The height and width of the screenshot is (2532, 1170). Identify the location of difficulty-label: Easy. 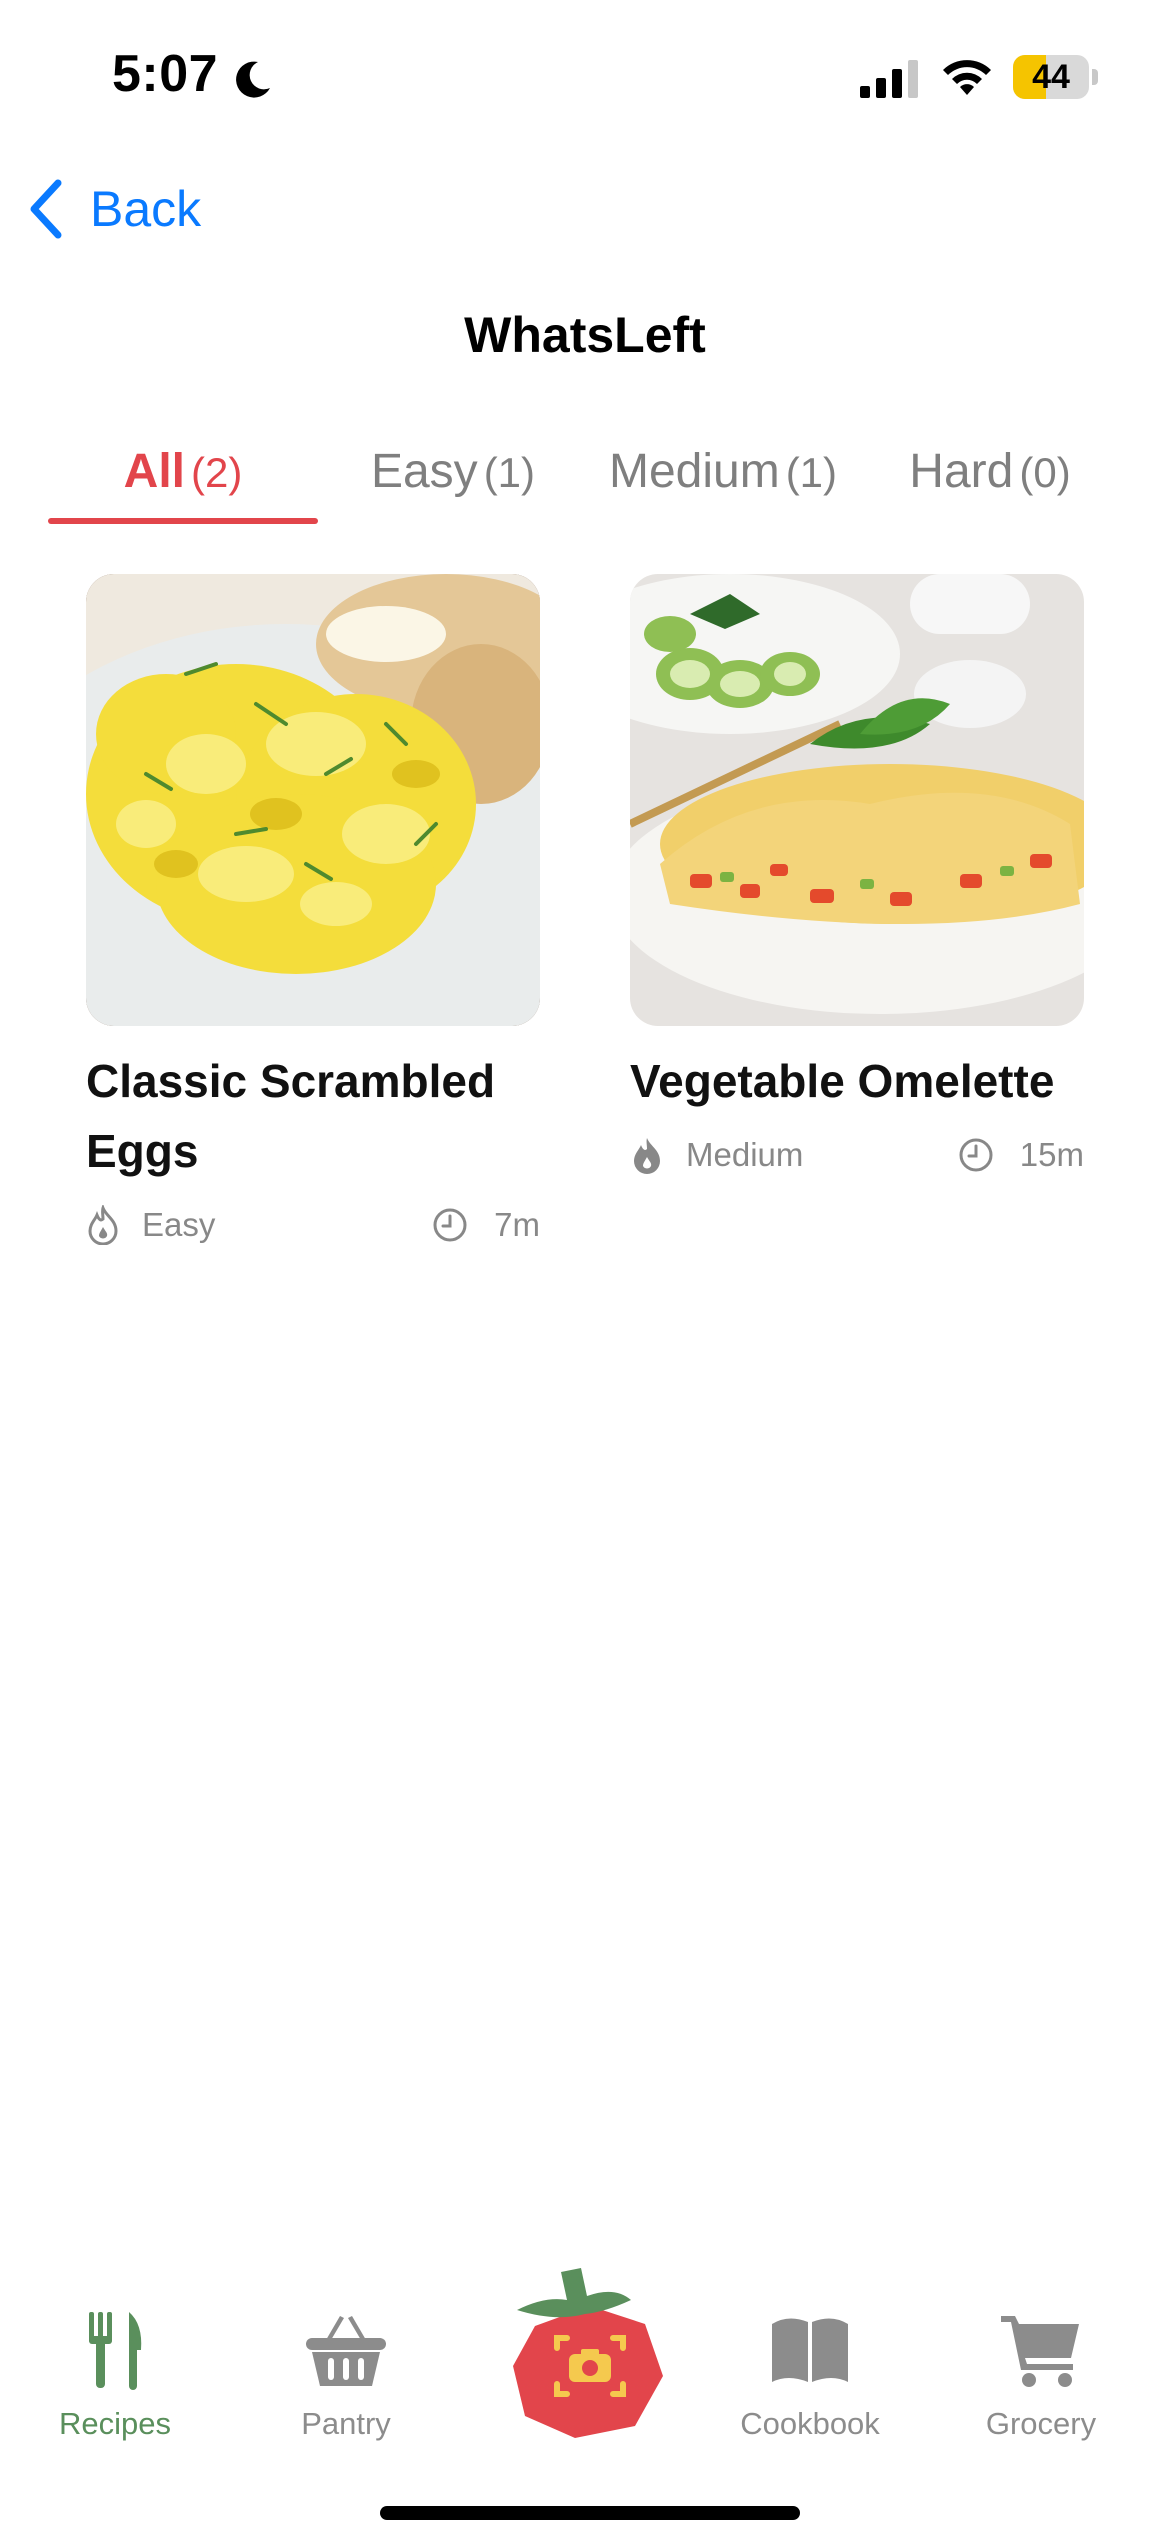
(179, 1224).